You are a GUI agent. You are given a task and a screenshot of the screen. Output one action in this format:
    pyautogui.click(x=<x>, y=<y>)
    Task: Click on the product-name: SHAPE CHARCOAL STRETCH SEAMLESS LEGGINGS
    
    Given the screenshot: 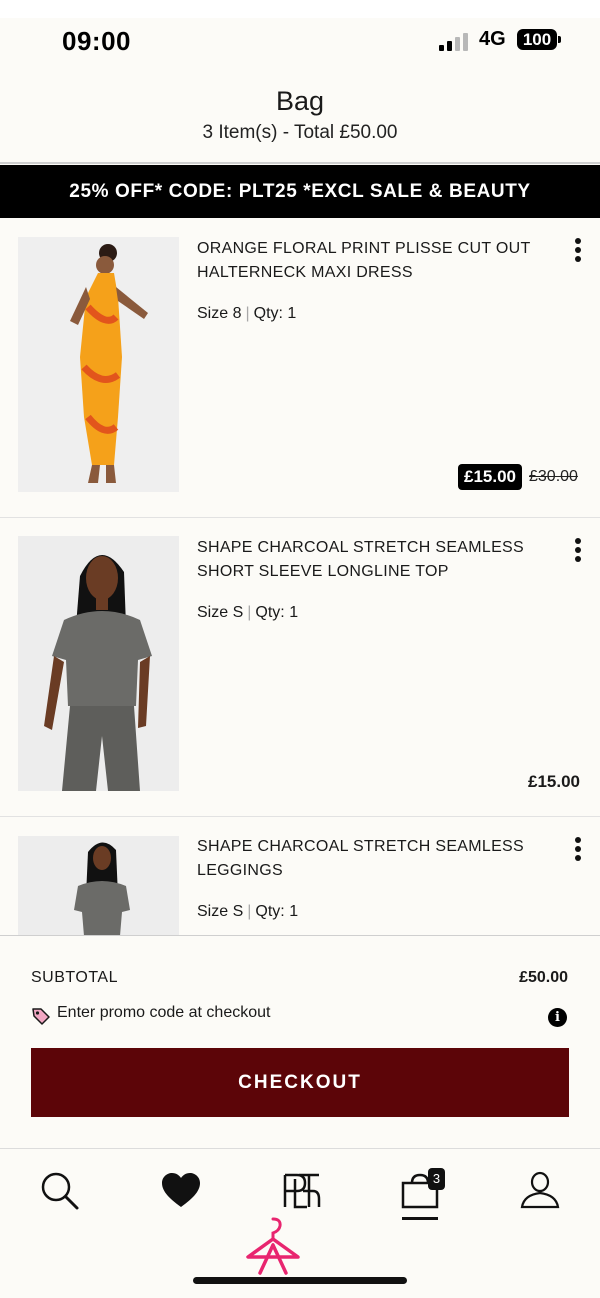 What is the action you would take?
    pyautogui.click(x=372, y=859)
    